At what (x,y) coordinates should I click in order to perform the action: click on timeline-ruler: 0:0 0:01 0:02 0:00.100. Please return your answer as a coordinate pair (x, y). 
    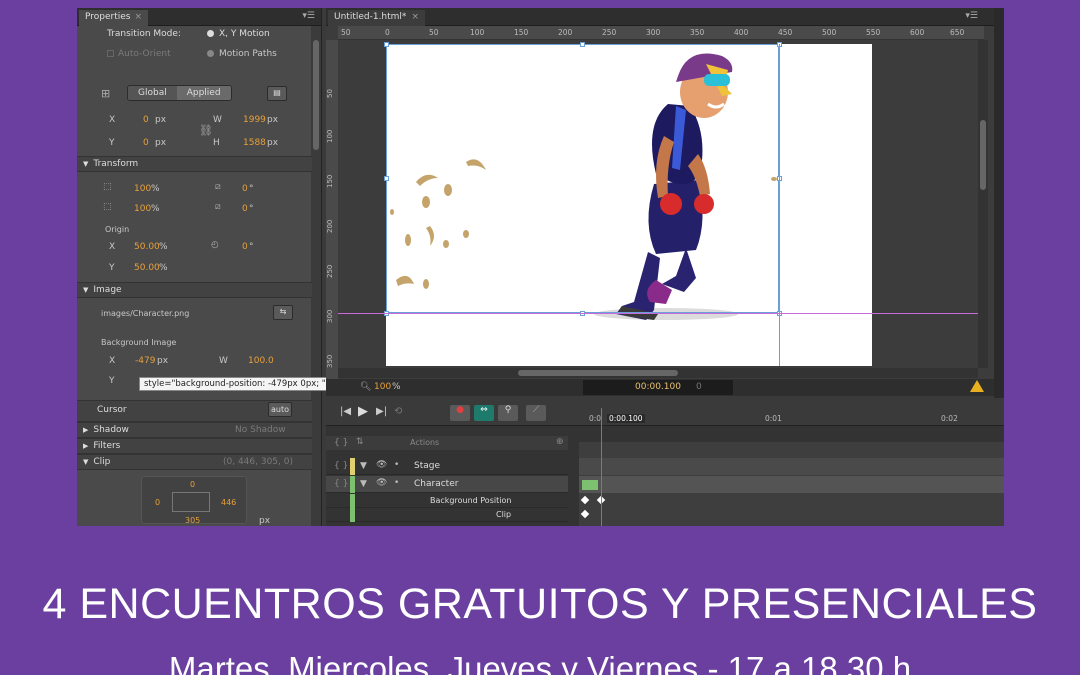
    Looking at the image, I should click on (791, 419).